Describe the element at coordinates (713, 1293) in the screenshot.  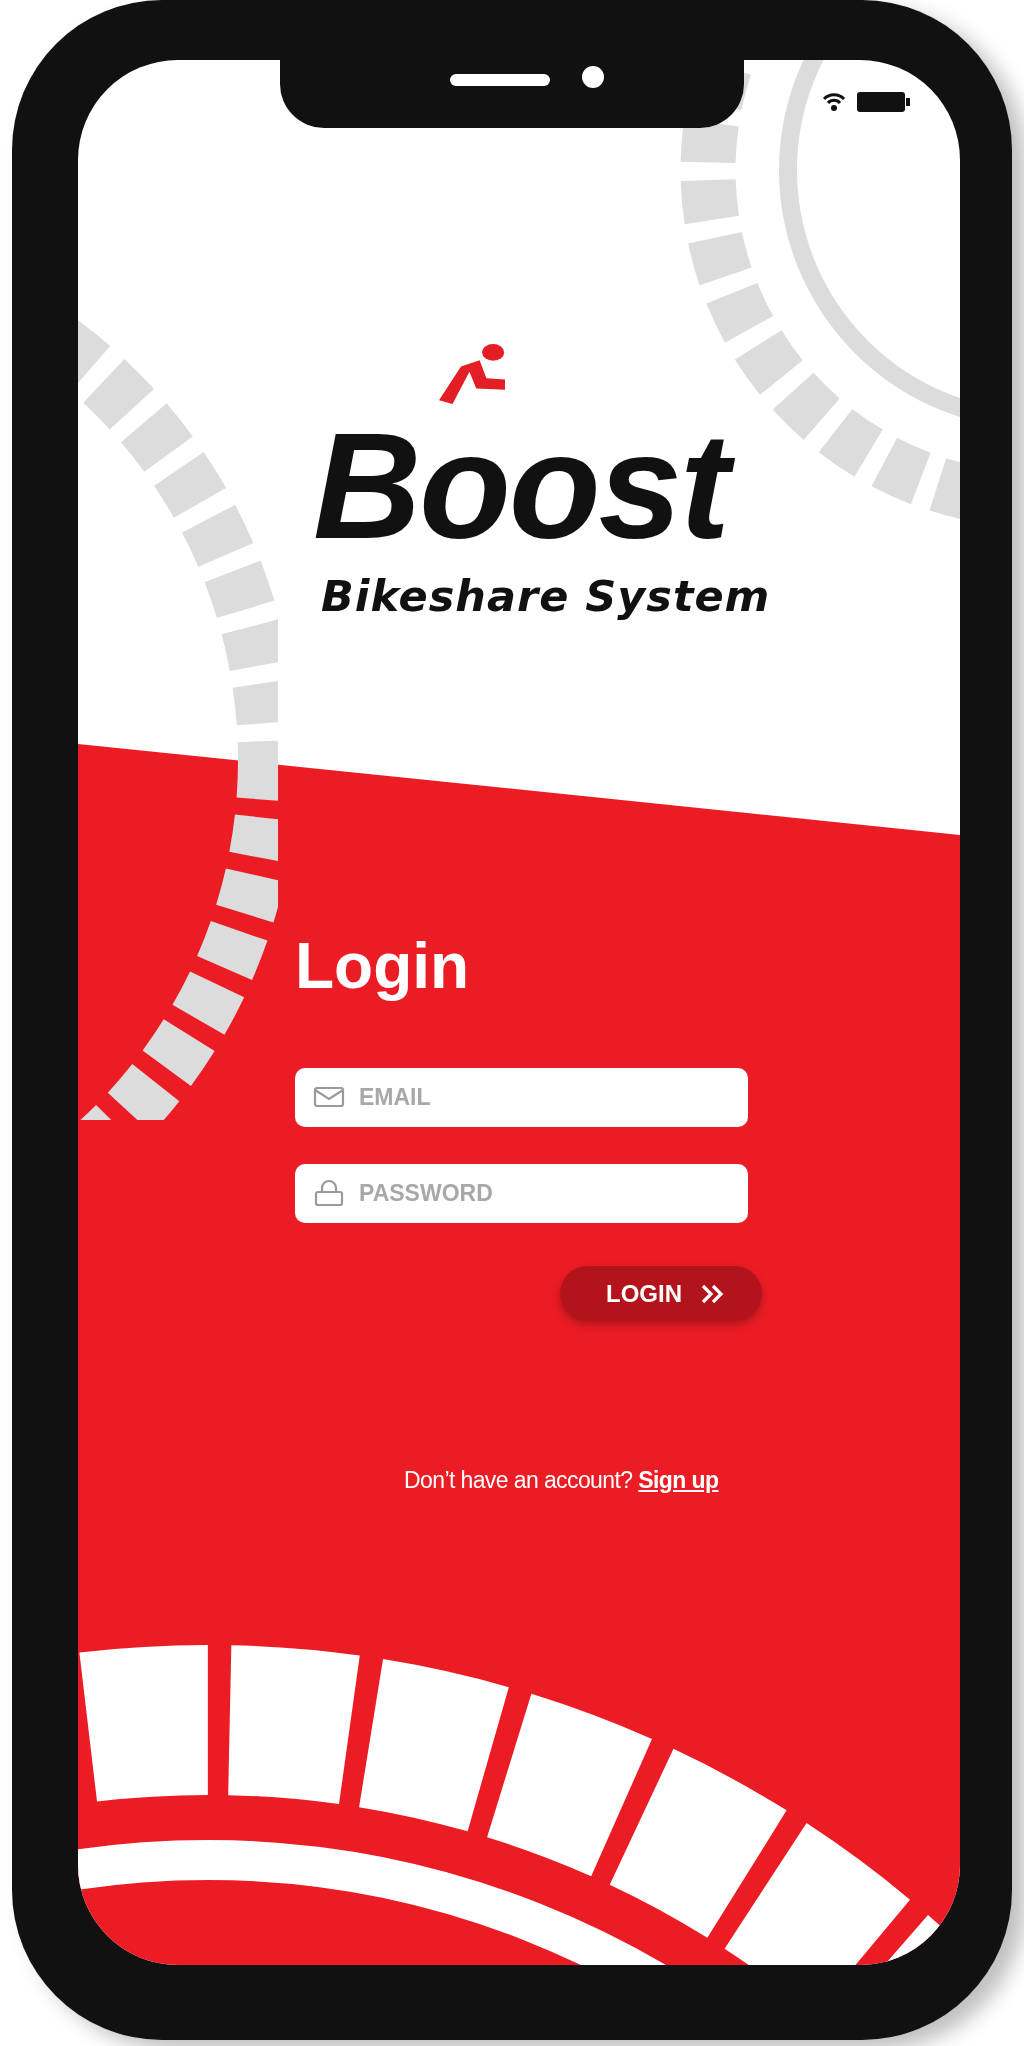
I see `double-chevron-icon` at that location.